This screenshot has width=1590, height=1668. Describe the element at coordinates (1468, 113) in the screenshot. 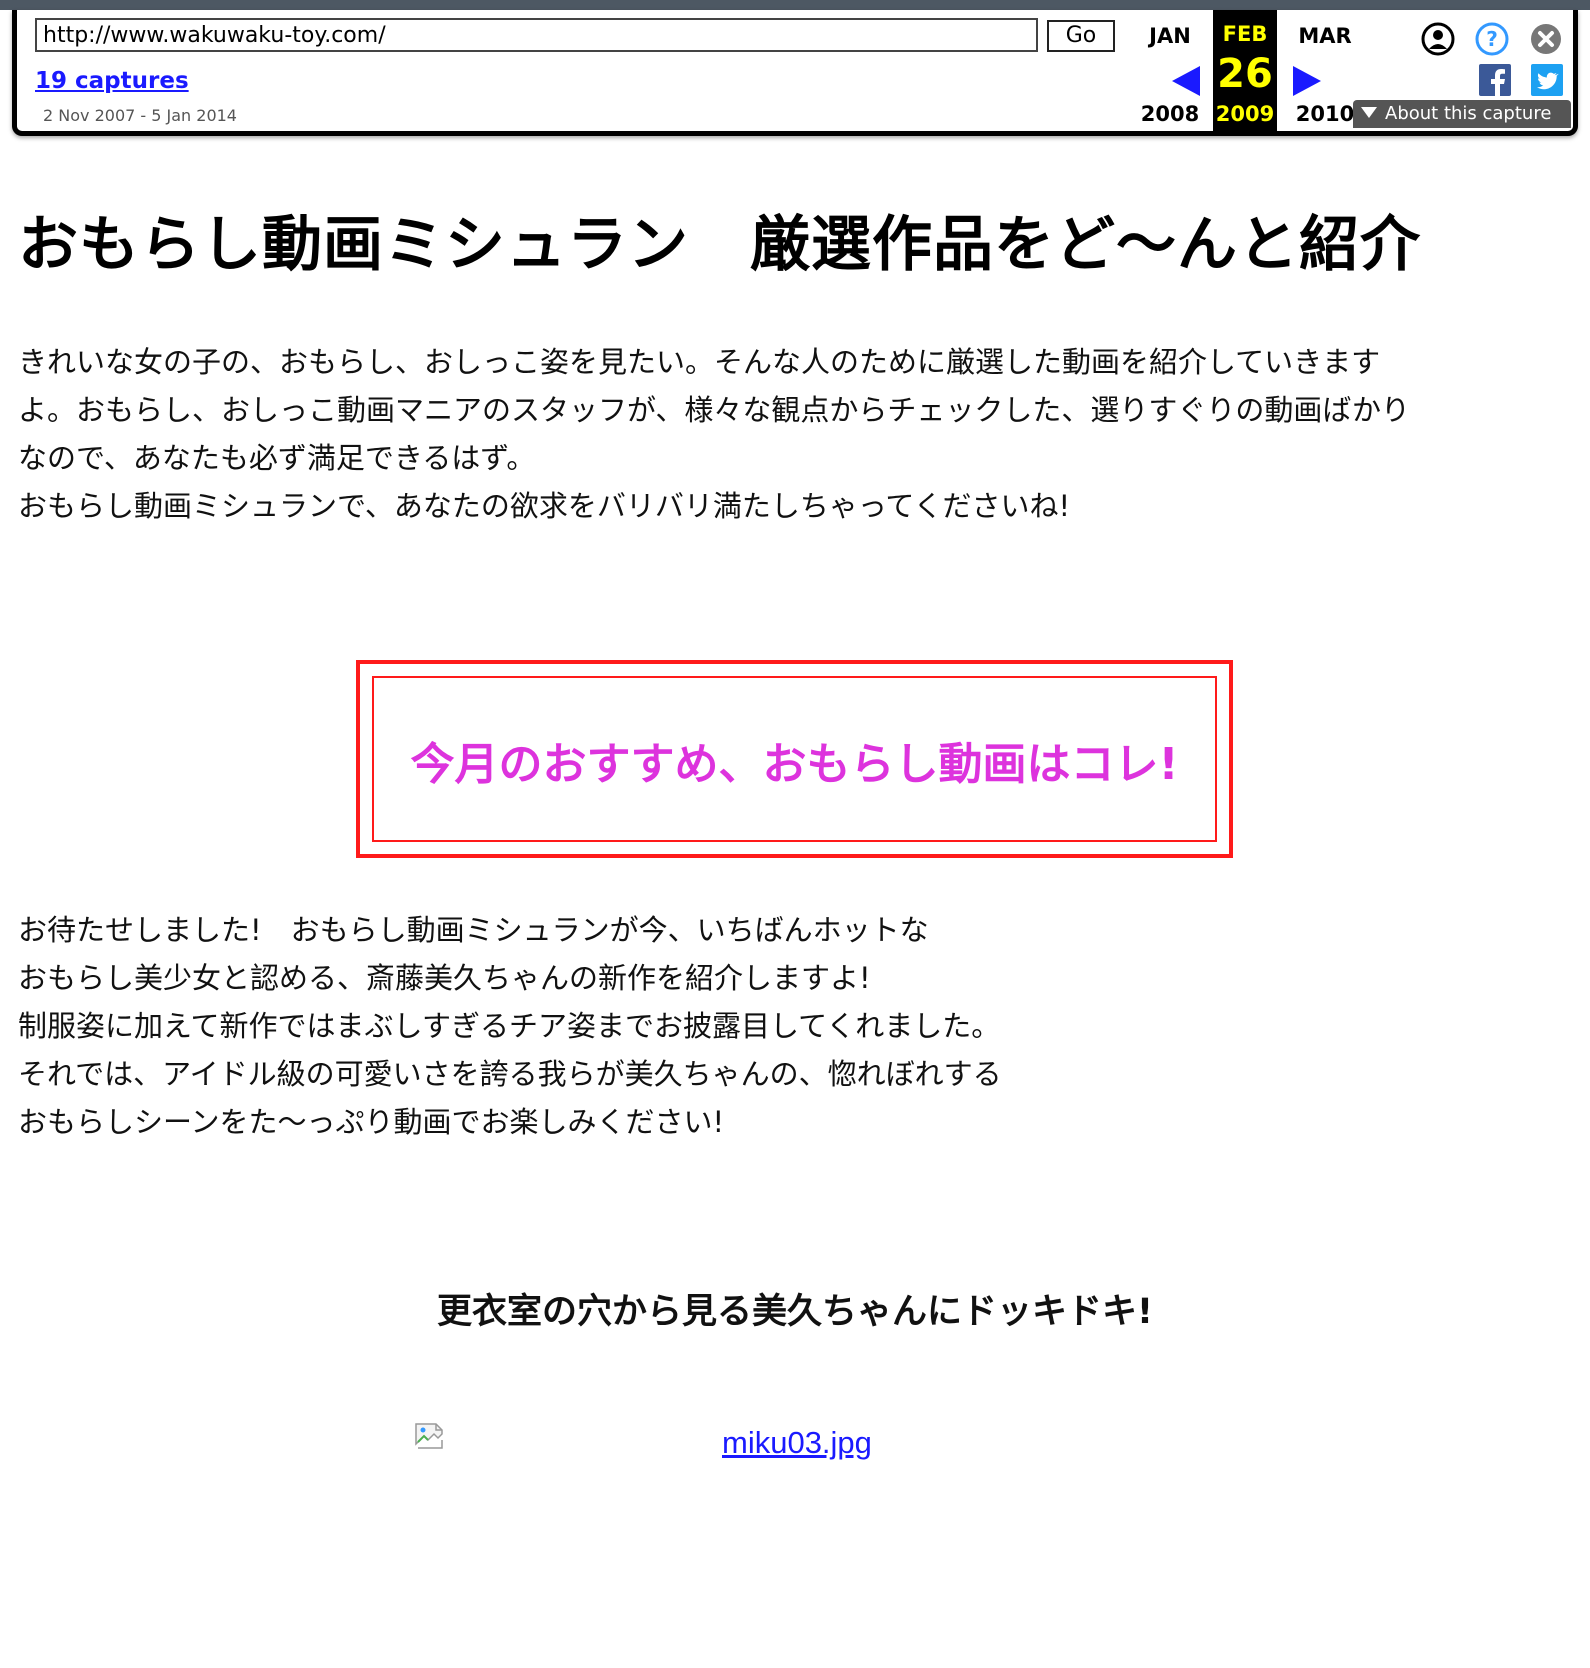

I see `about-capture-label: About this capture` at that location.